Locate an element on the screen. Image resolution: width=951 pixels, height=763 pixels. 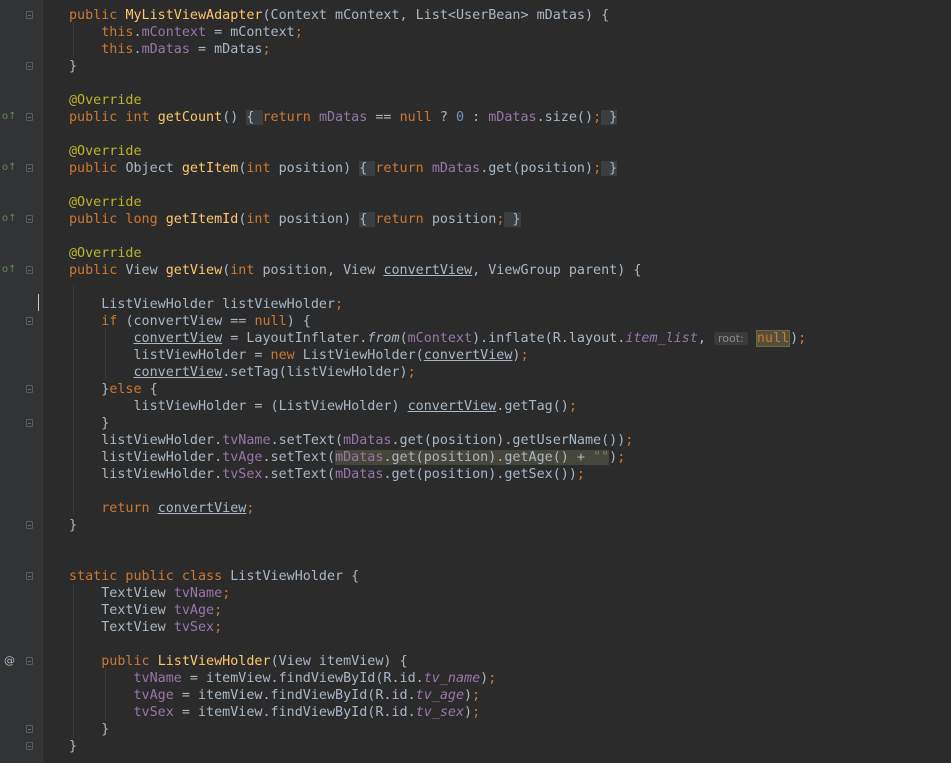
code-line: return convertView; is located at coordinates (475, 508).